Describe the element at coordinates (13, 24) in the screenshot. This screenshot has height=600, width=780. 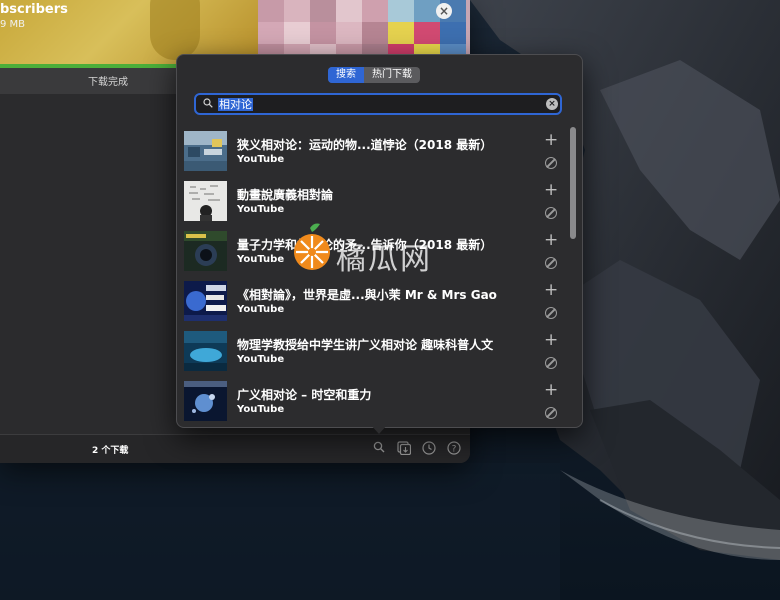
I see `download-item-size: 9 MB` at that location.